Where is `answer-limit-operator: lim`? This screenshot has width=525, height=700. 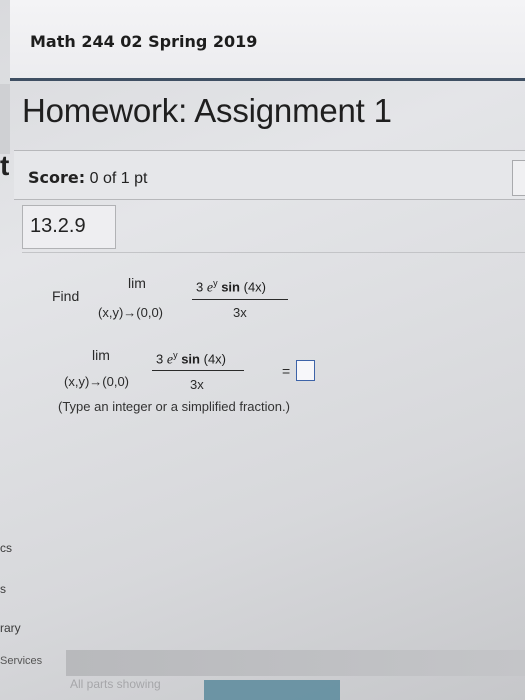
answer-limit-operator: lim is located at coordinates (101, 355).